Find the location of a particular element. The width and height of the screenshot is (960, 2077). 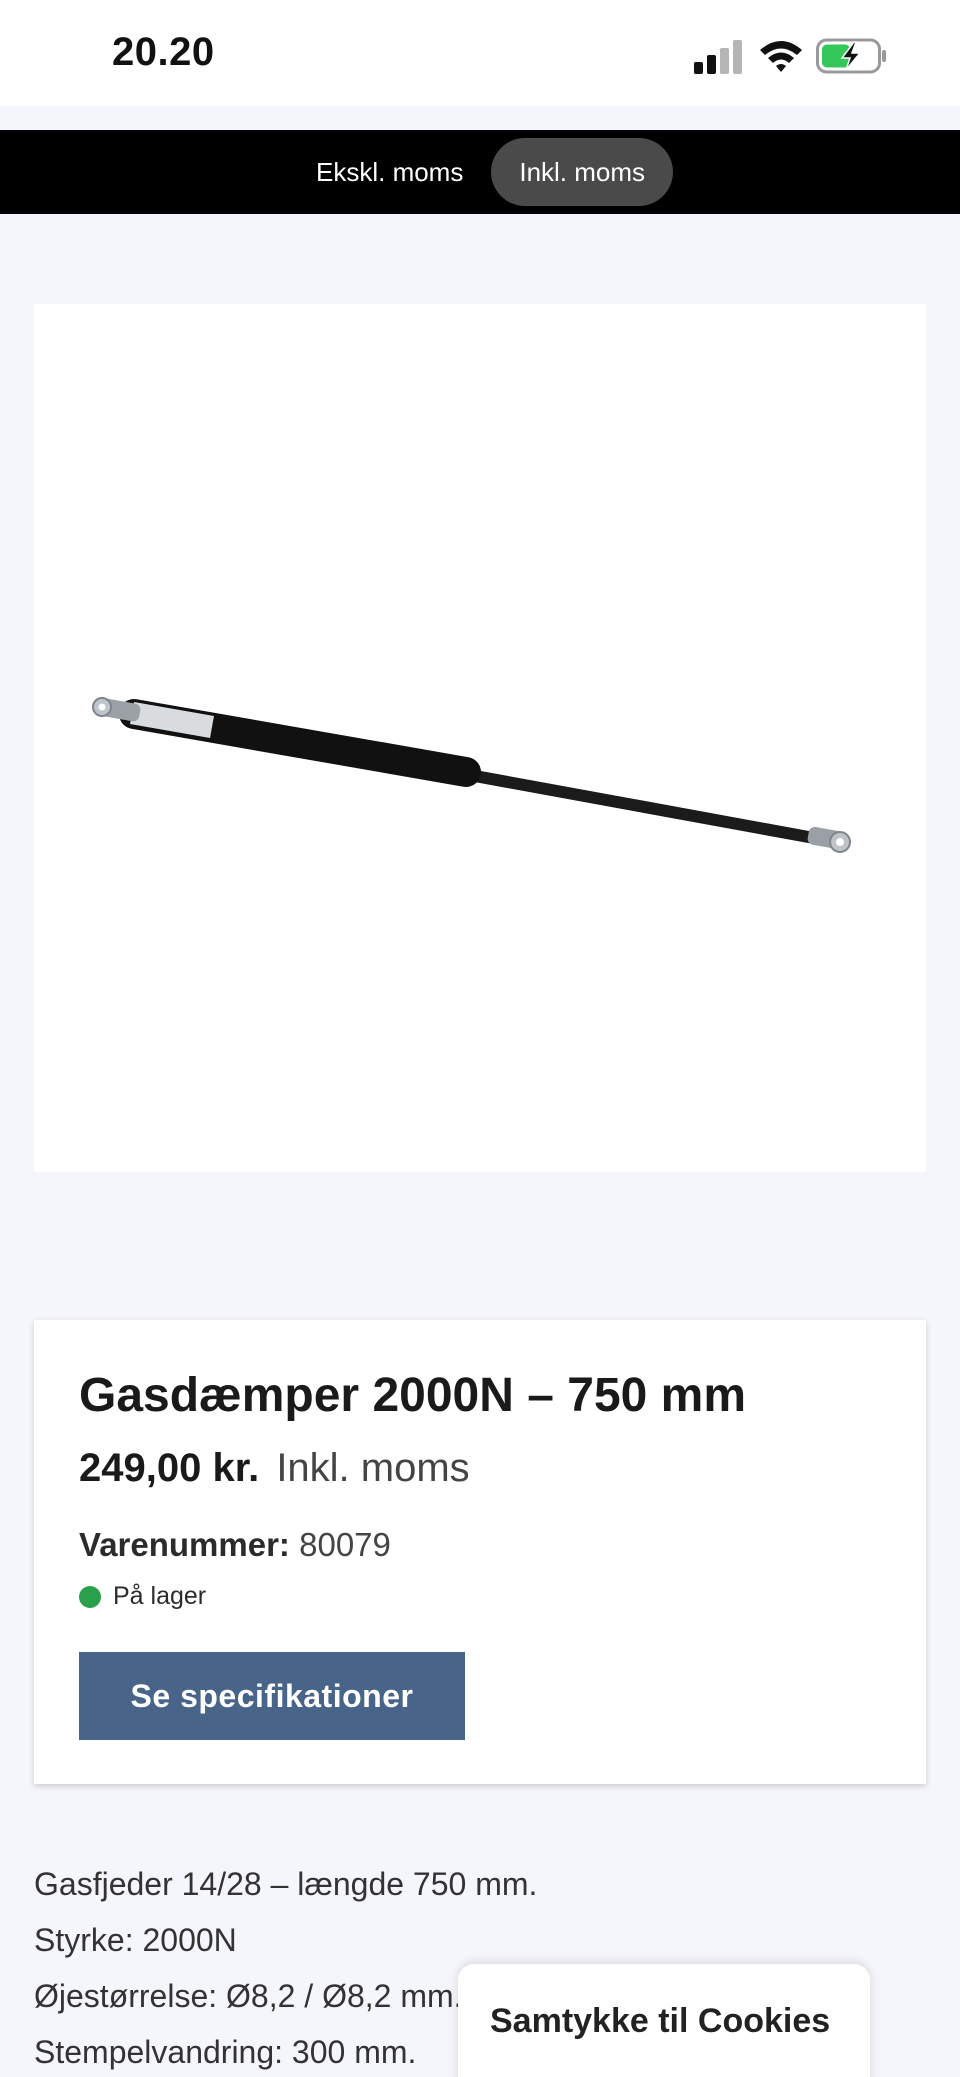

cookie-consent-popup: Samtykke til Cookies is located at coordinates (664, 2020).